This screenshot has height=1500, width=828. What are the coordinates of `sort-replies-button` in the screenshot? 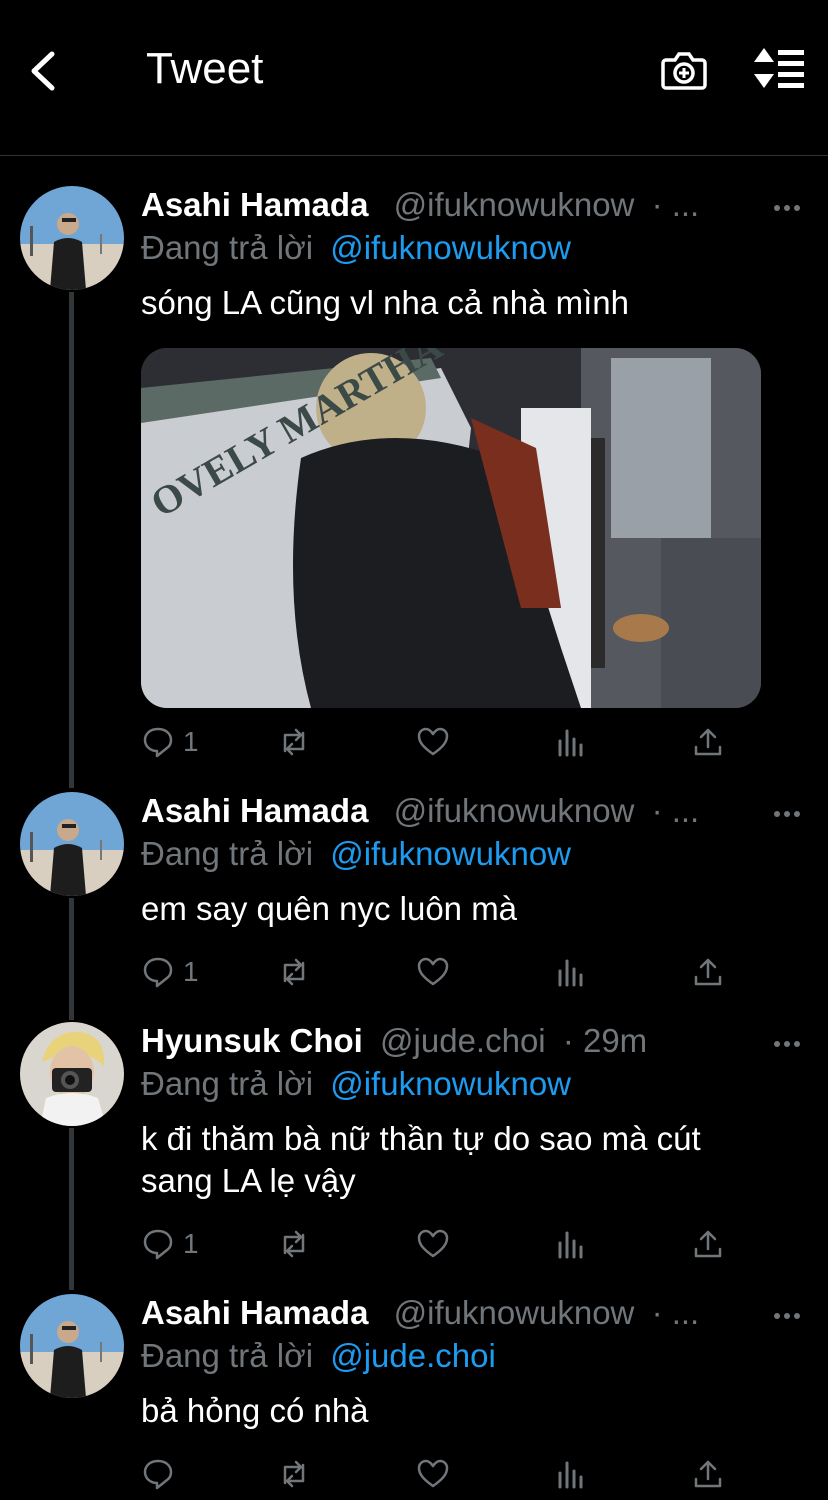 It's located at (779, 69).